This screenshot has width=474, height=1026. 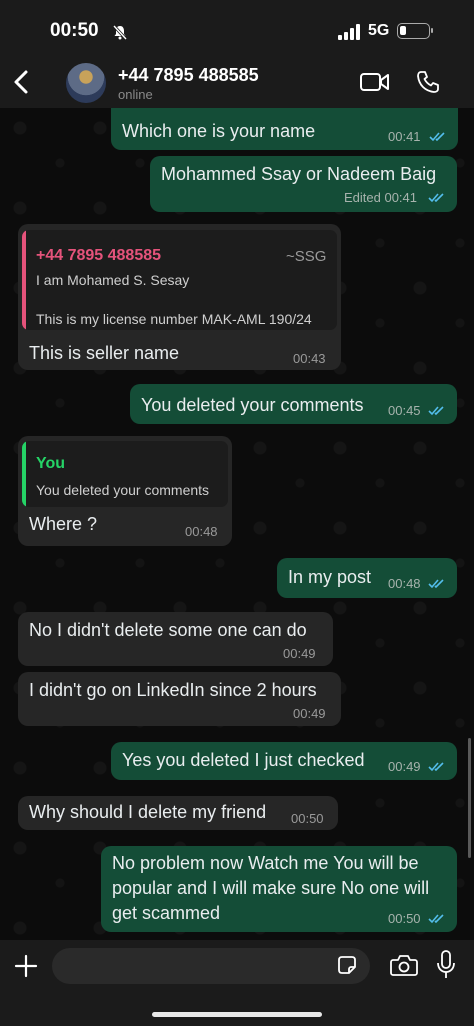 I want to click on quote-sender: You, so click(x=51, y=463).